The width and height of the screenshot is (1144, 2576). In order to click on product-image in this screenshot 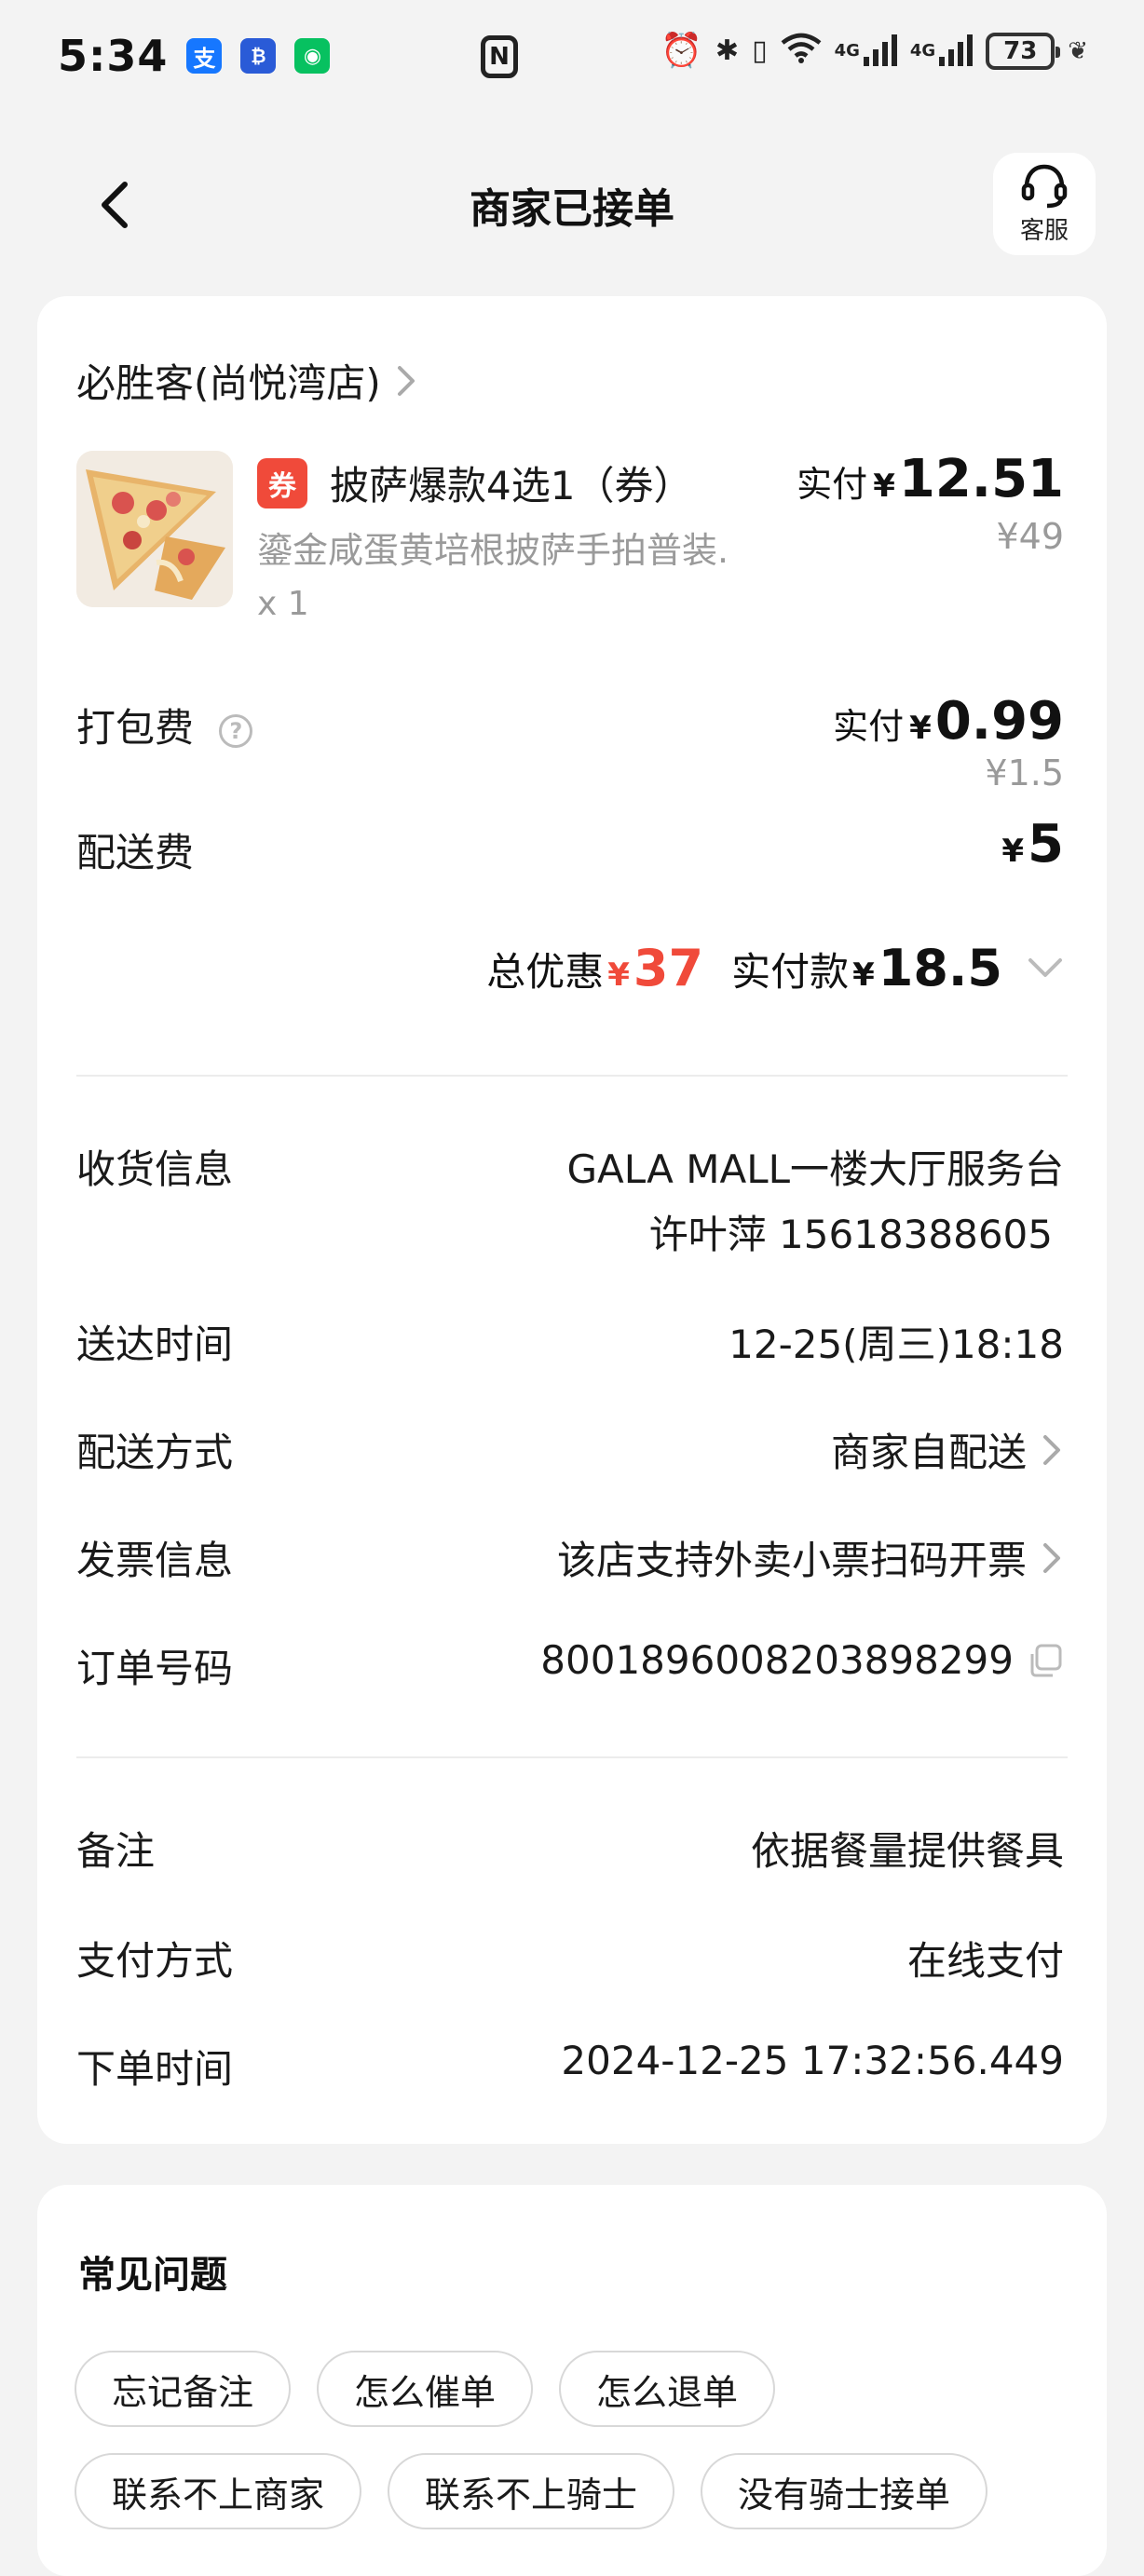, I will do `click(154, 529)`.